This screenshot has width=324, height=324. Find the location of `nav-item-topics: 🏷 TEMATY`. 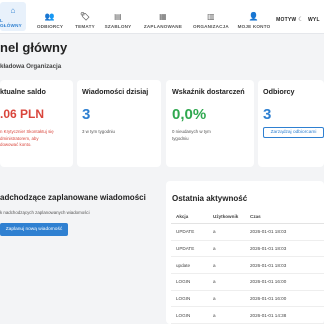

nav-item-topics: 🏷 TEMATY is located at coordinates (85, 16).